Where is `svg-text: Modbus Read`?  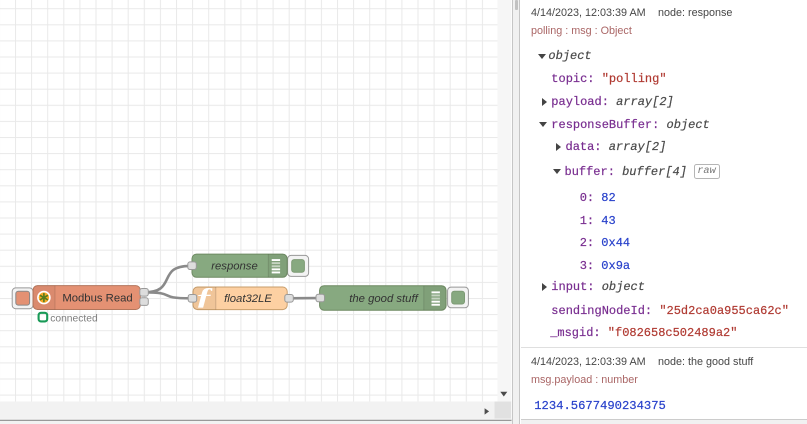
svg-text: Modbus Read is located at coordinates (97, 298).